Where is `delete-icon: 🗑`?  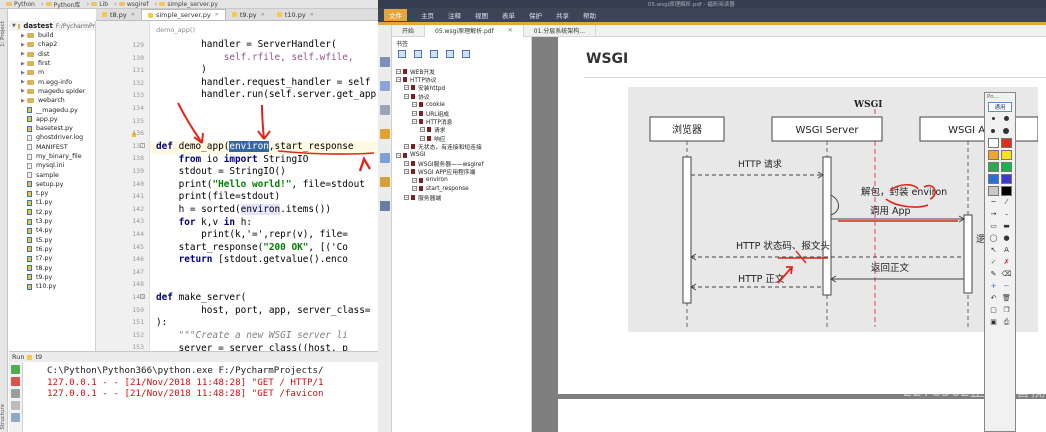 delete-icon: 🗑 is located at coordinates (1007, 298).